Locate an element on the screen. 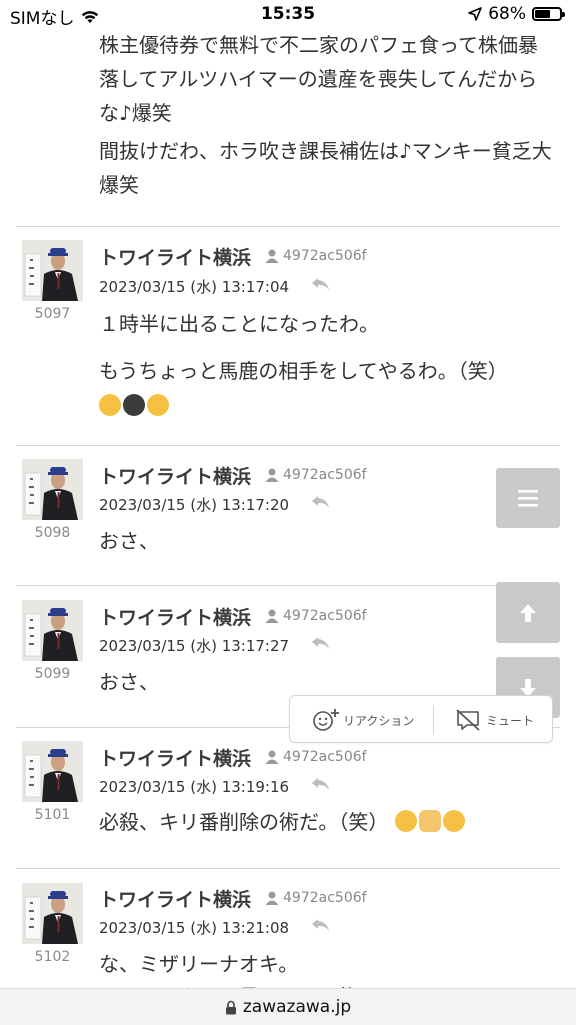 This screenshot has width=576, height=1025. battery-level is located at coordinates (542, 14).